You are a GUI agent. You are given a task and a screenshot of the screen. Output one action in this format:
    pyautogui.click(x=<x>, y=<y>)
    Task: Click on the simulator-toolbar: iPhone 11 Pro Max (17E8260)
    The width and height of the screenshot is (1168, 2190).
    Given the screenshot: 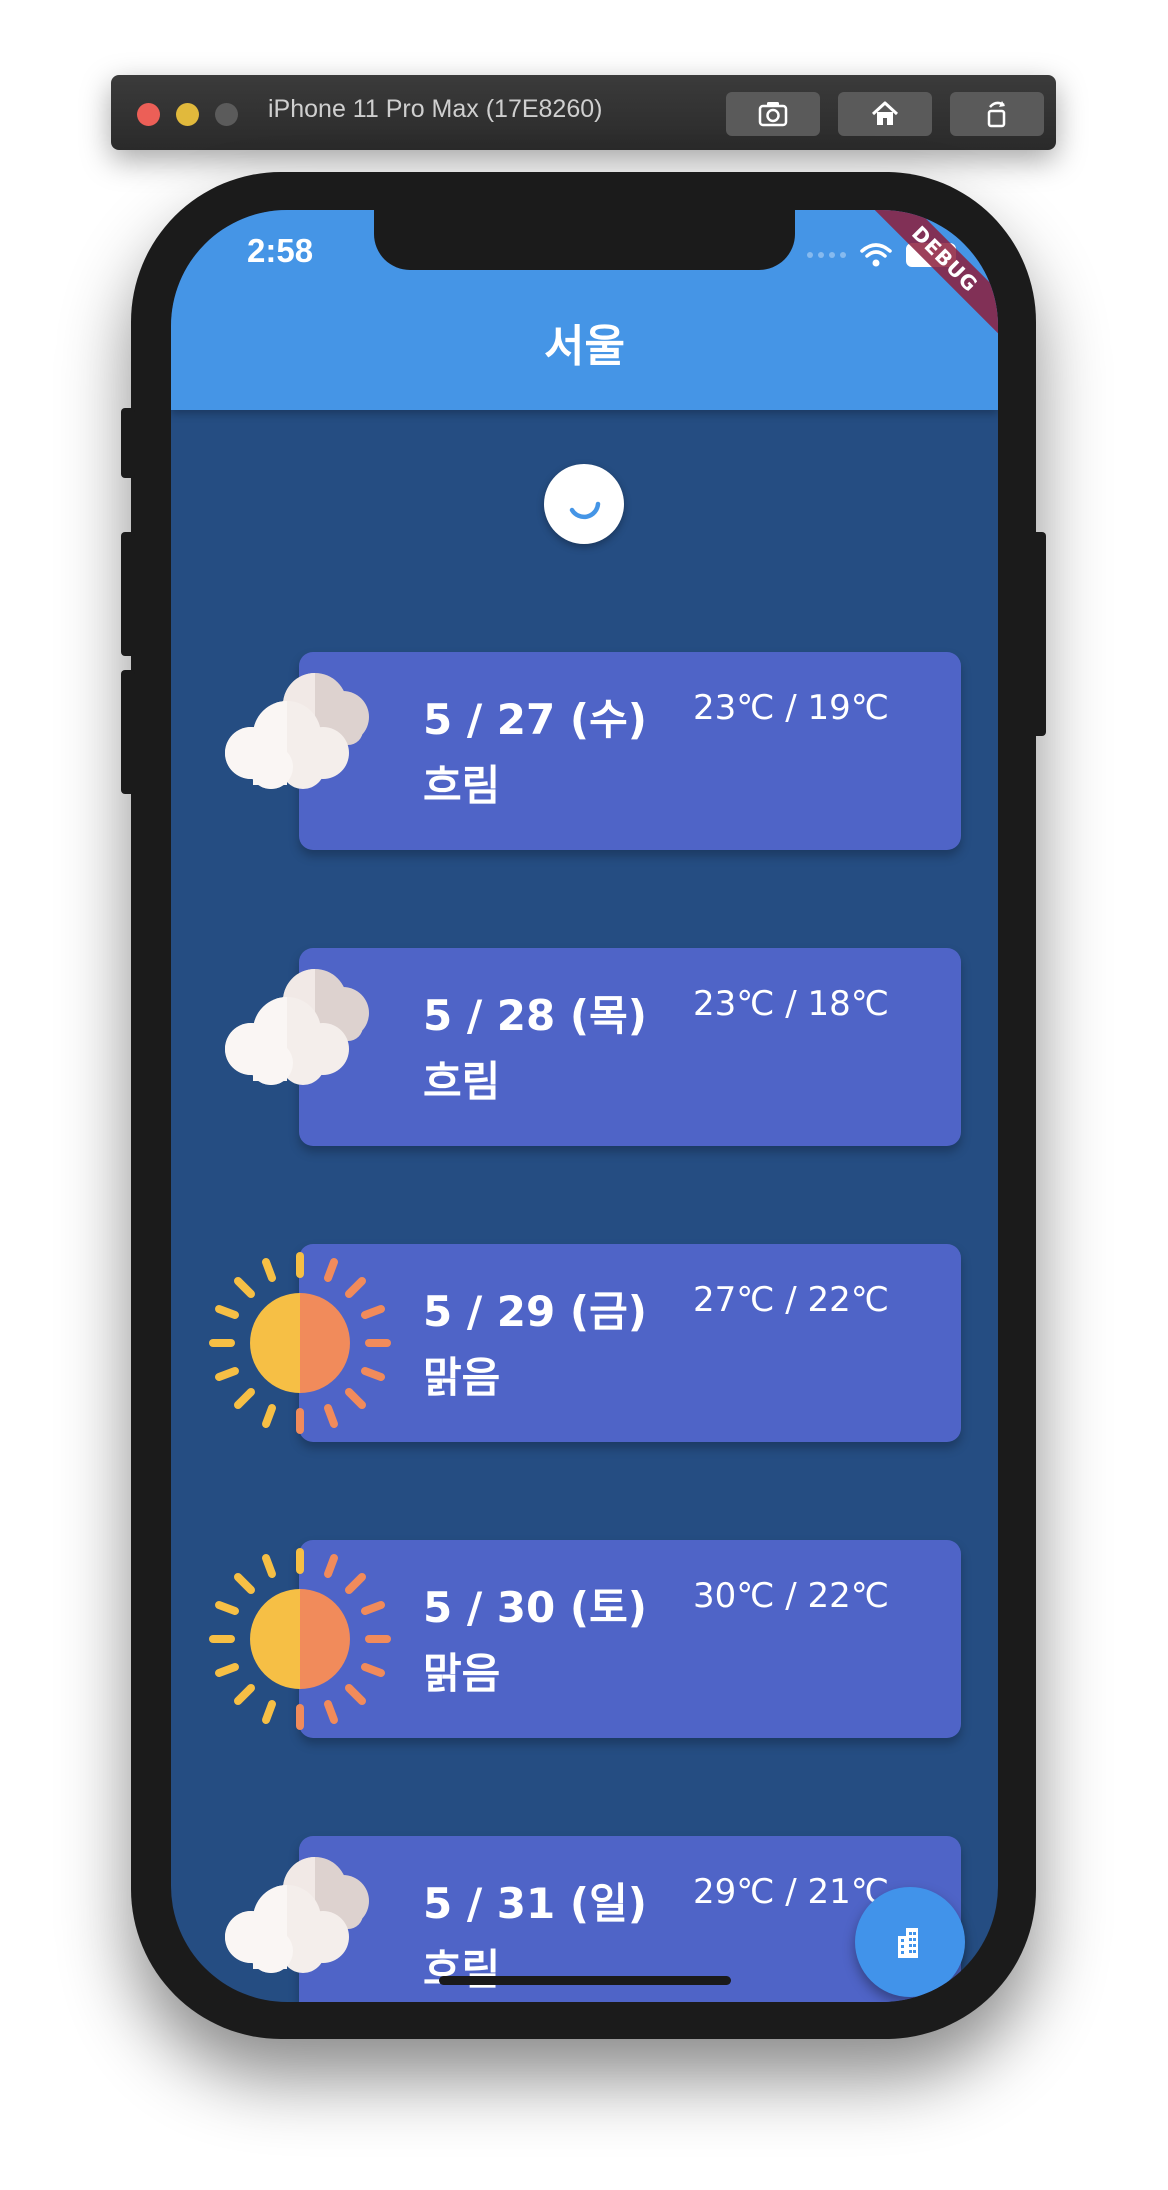 What is the action you would take?
    pyautogui.click(x=583, y=112)
    